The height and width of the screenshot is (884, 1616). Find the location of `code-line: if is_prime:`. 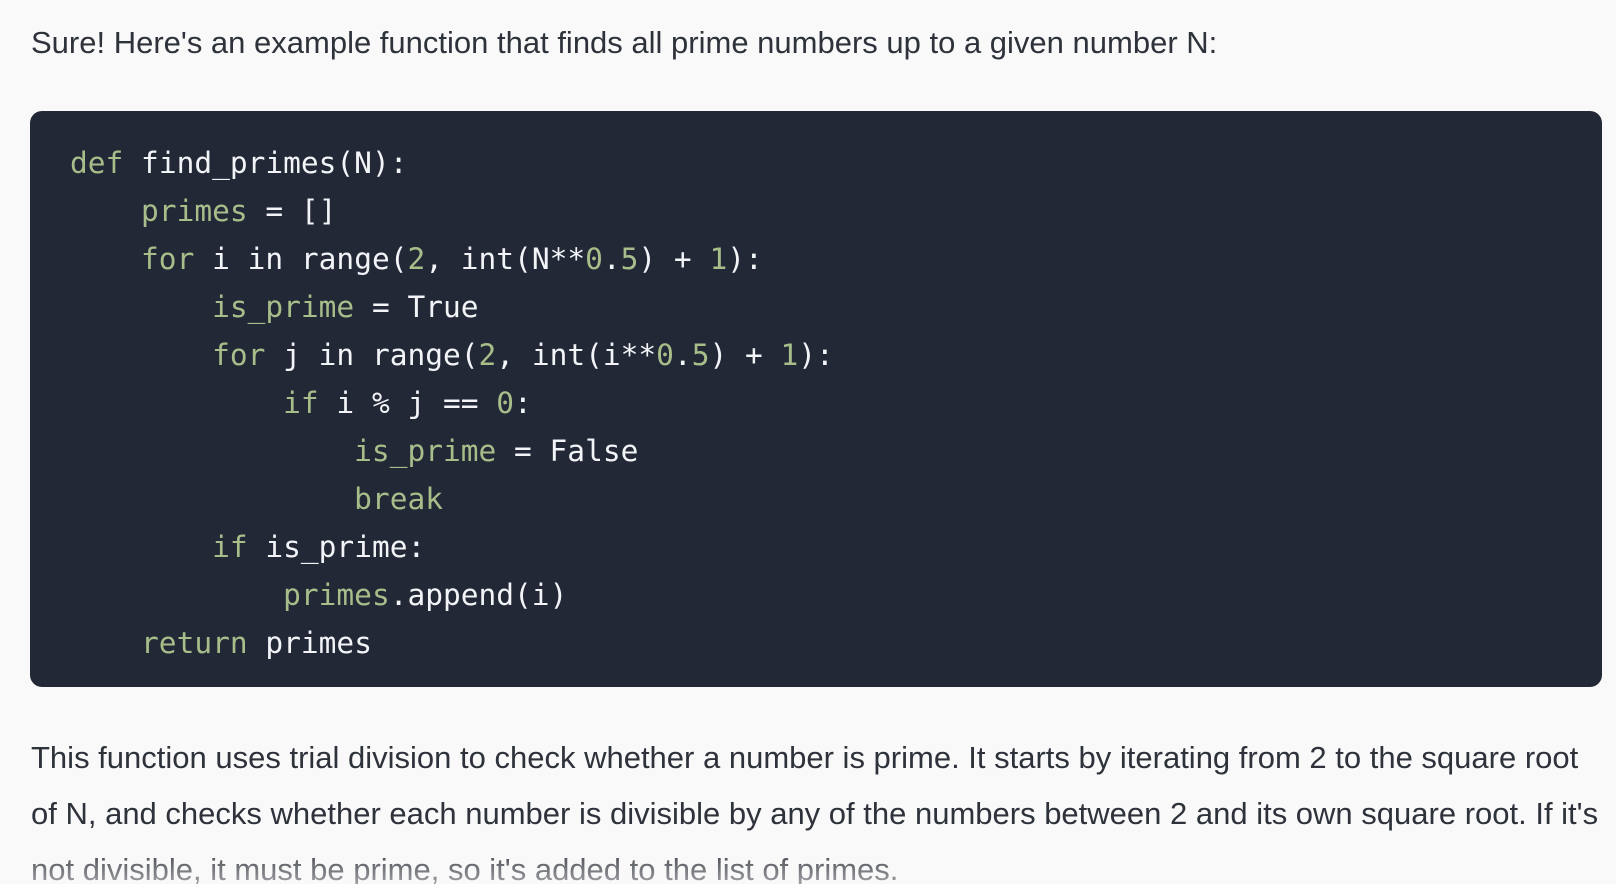

code-line: if is_prime: is located at coordinates (836, 547).